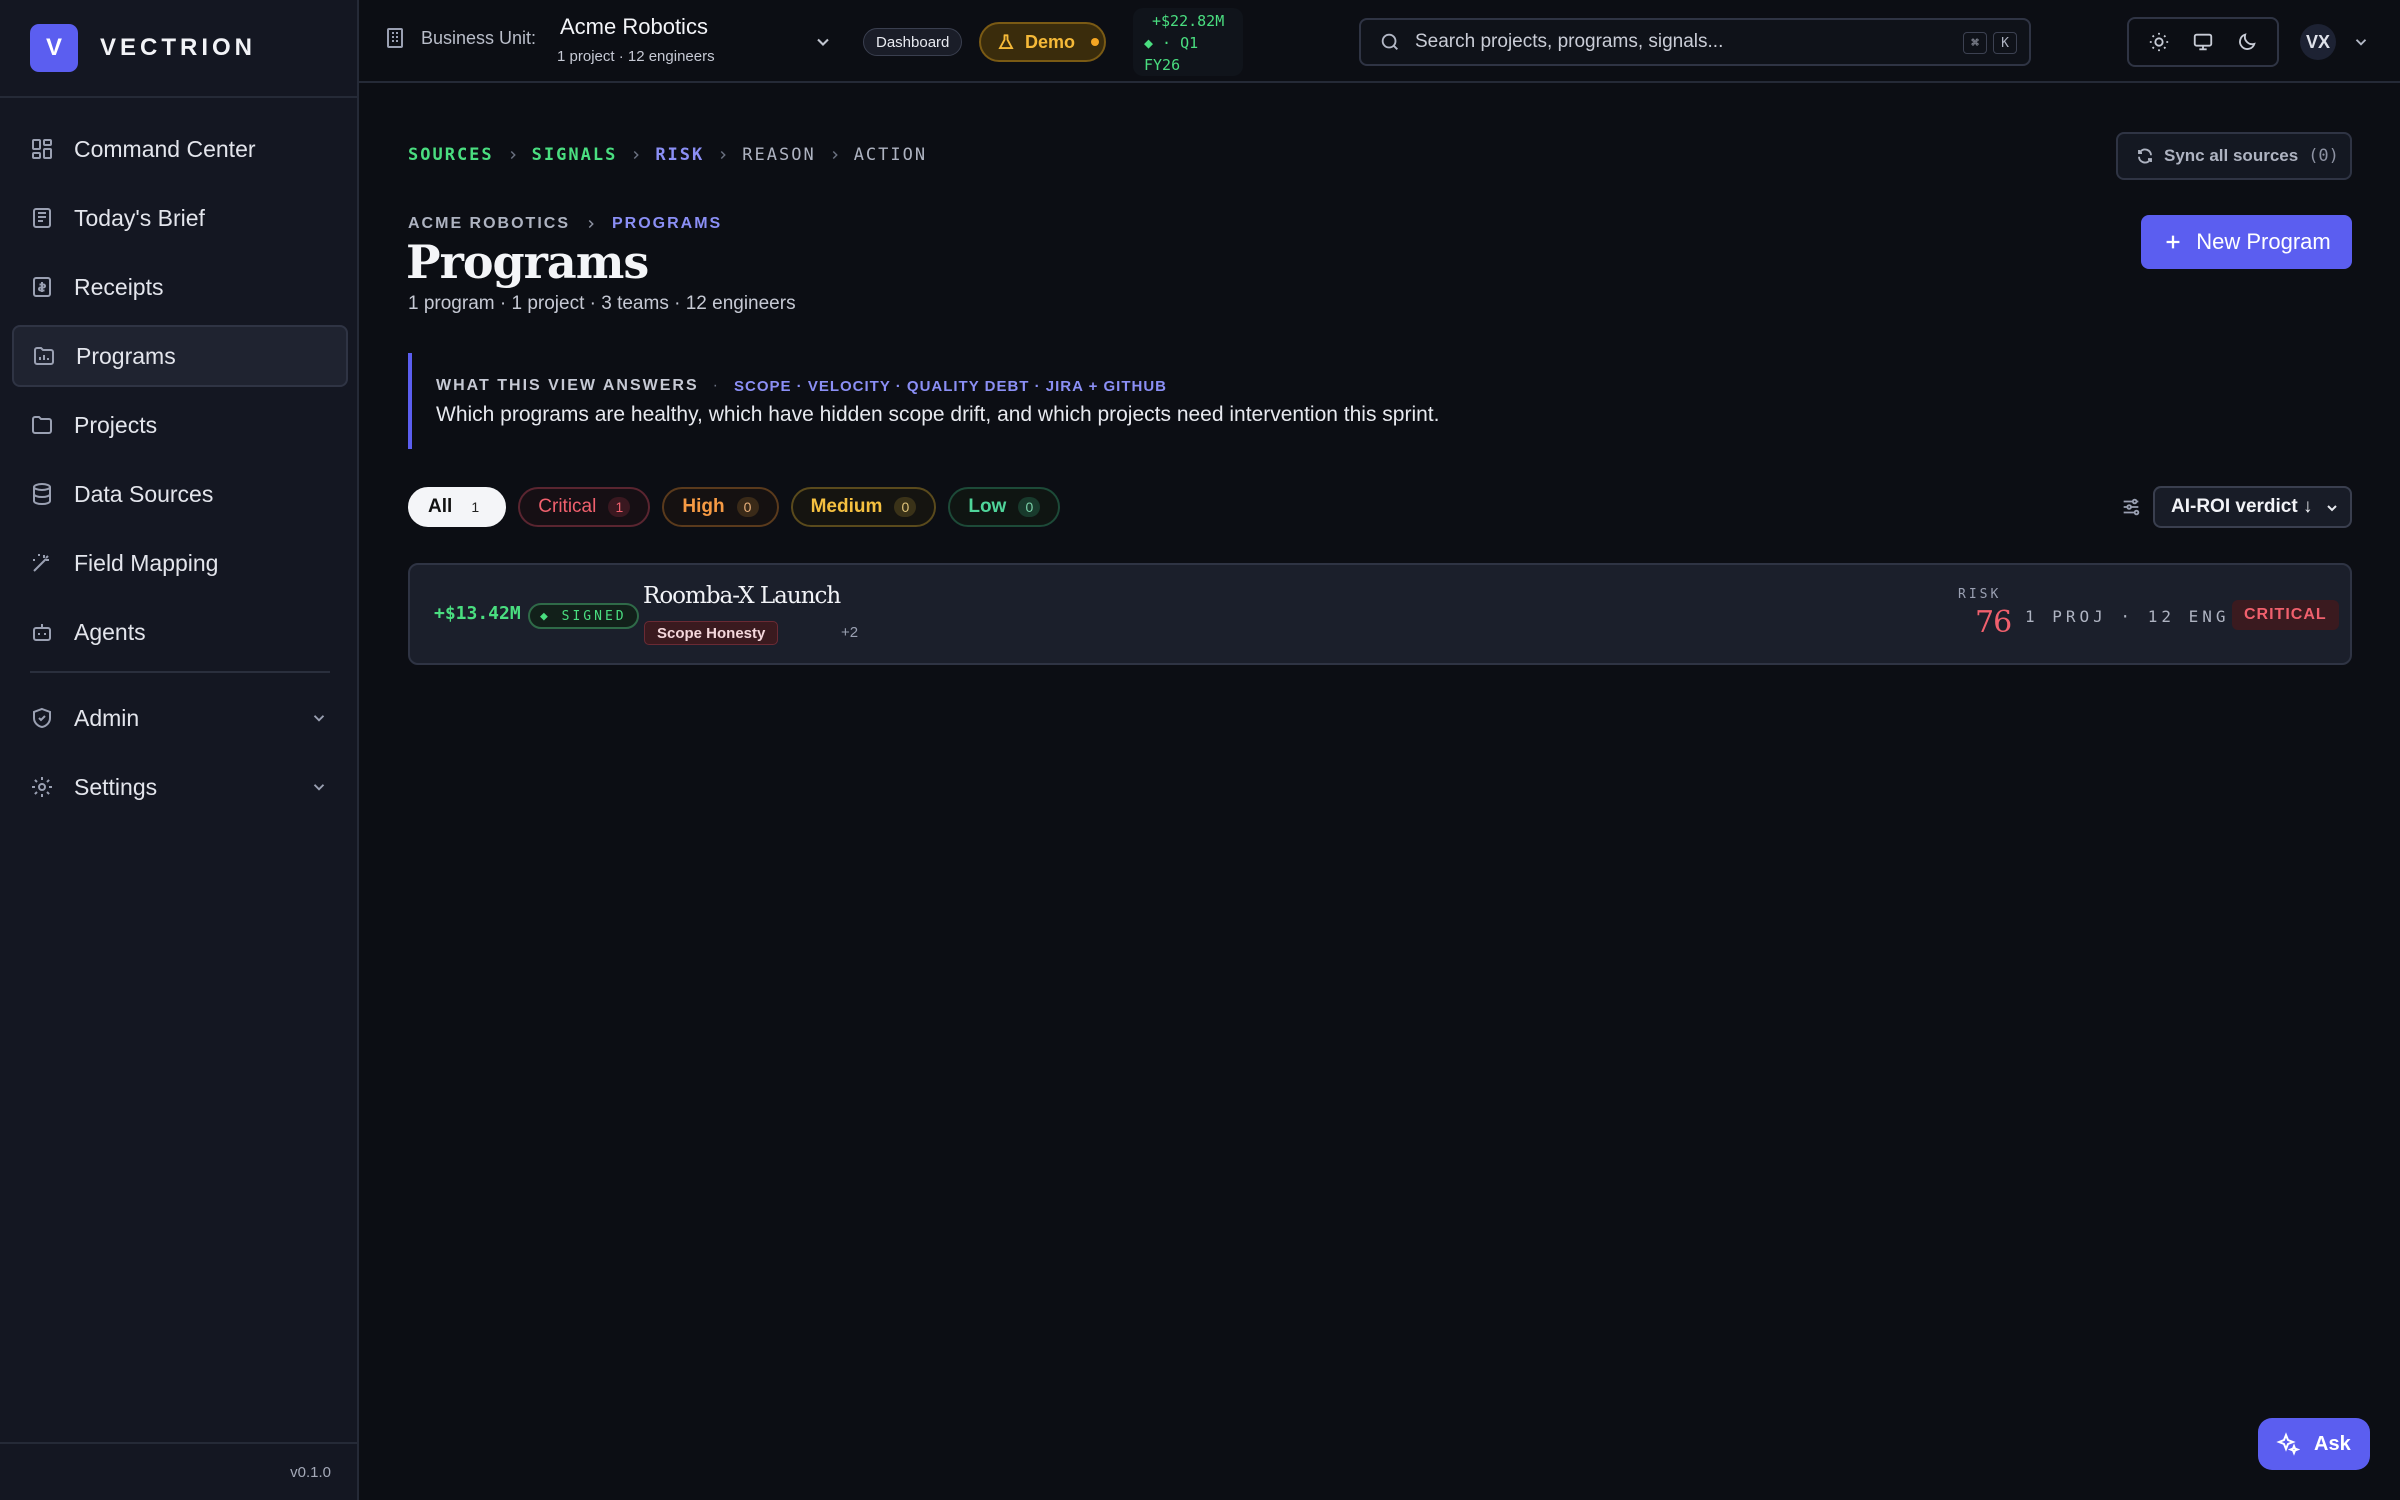  Describe the element at coordinates (180, 425) in the screenshot. I see `sidebar-item-projects: Projects` at that location.